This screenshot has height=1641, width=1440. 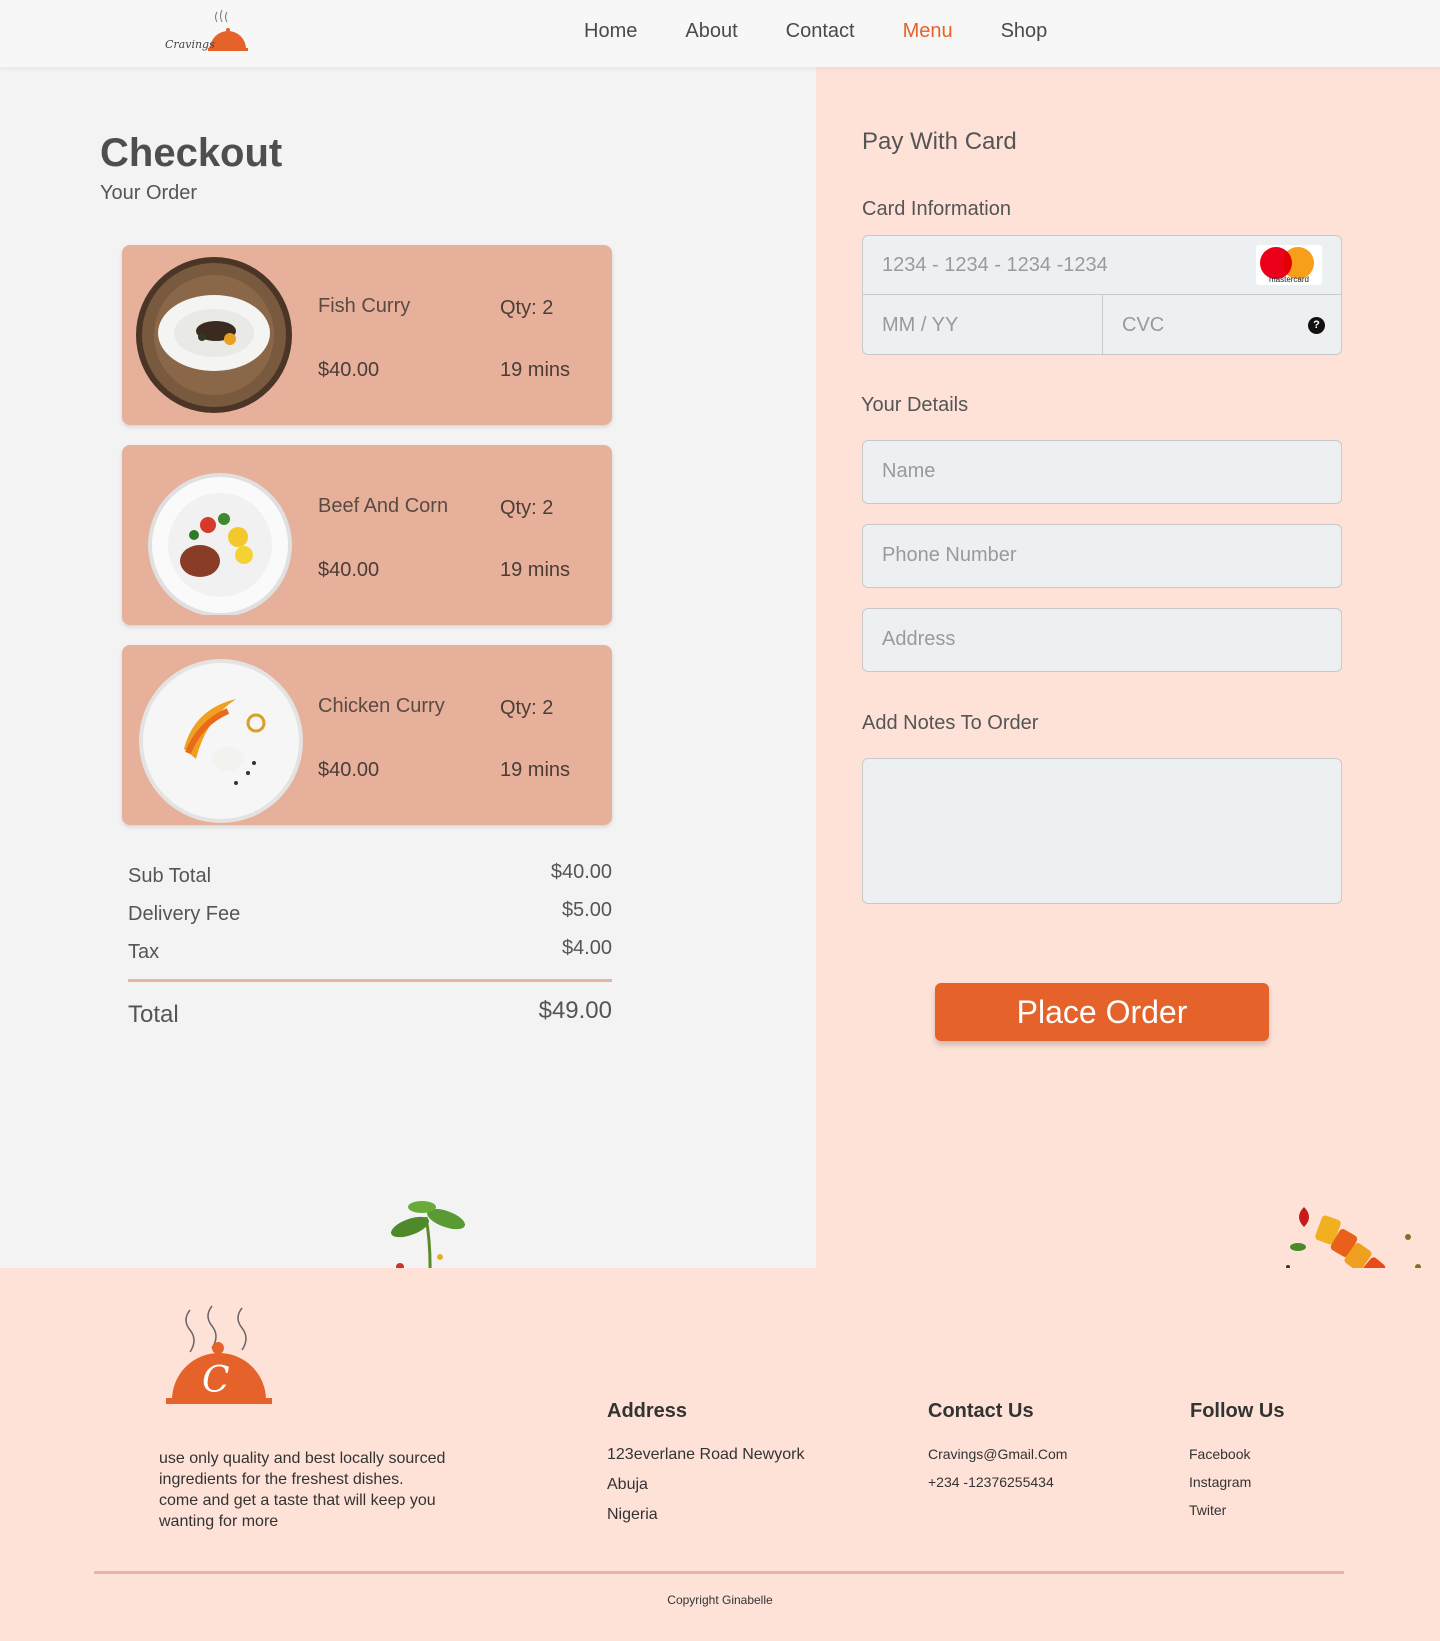 What do you see at coordinates (909, 471) in the screenshot?
I see `name-placeholder: Name` at bounding box center [909, 471].